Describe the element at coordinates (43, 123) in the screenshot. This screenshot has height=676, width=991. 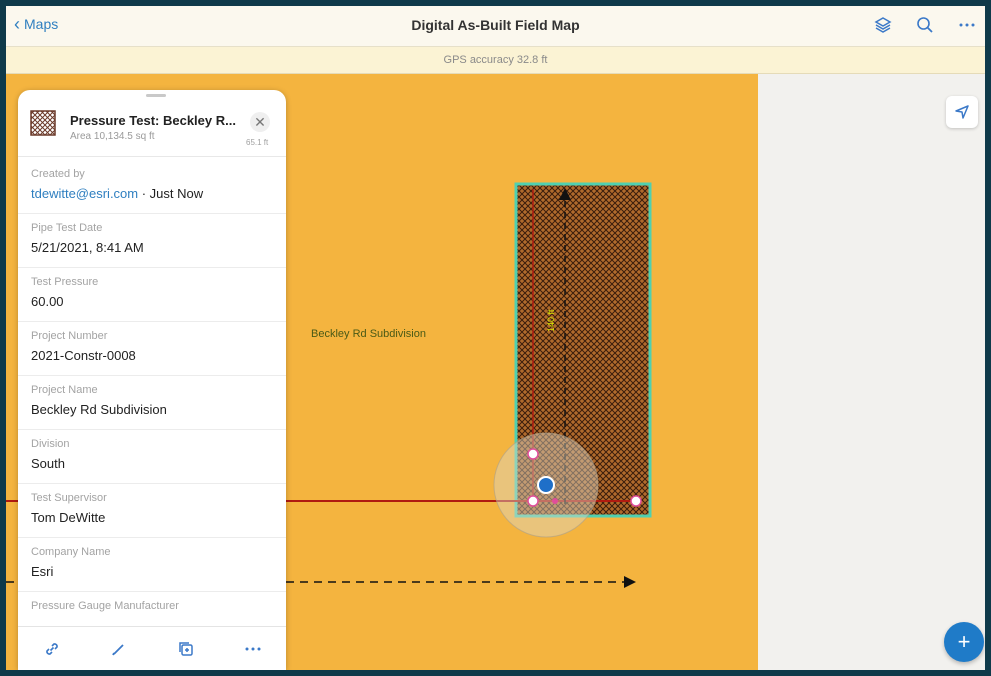
I see `polygon-hatch-icon` at that location.